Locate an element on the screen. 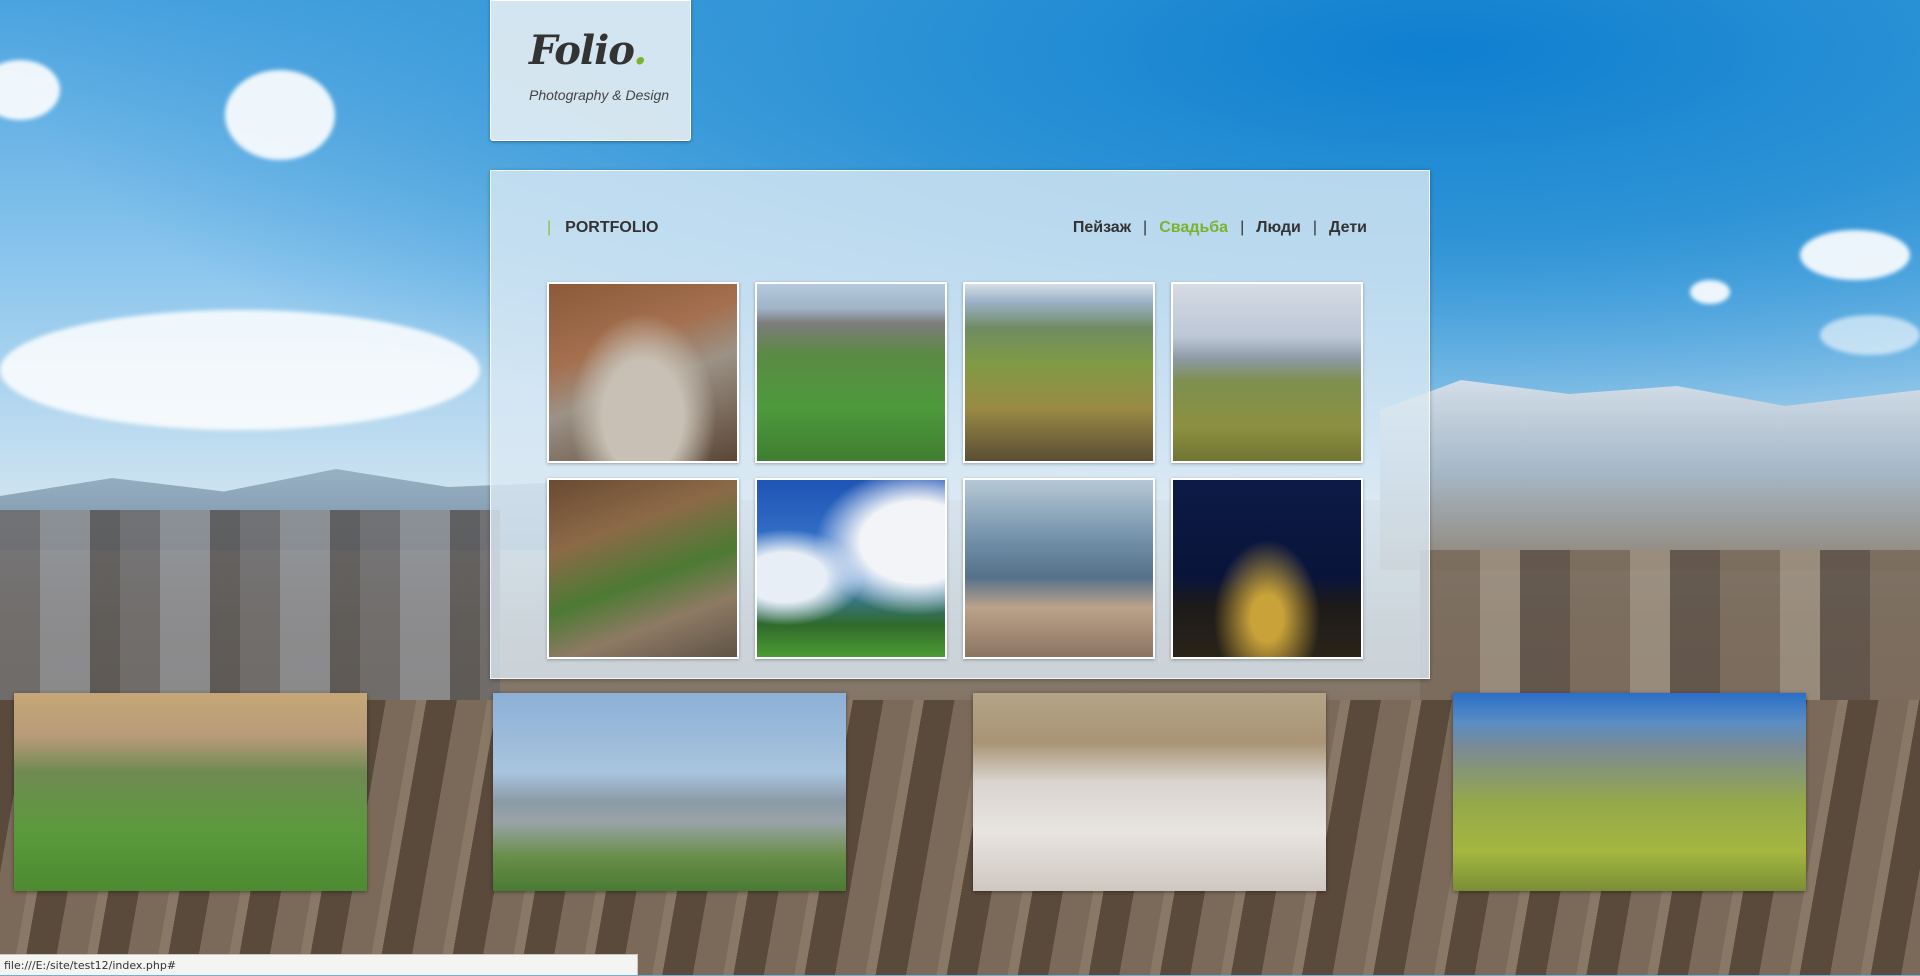 The height and width of the screenshot is (976, 1920). thumbnail-night-city-lights is located at coordinates (1267, 568).